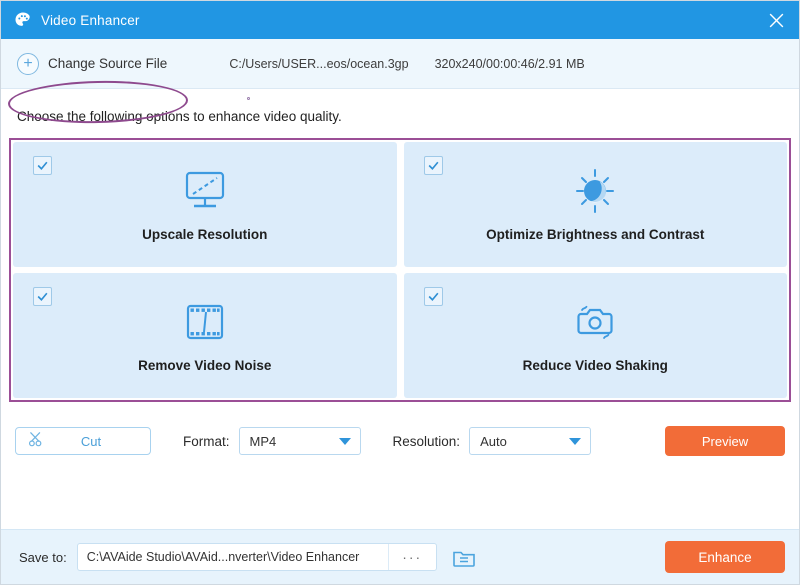 Image resolution: width=800 pixels, height=585 pixels. What do you see at coordinates (205, 365) in the screenshot?
I see `option-label: Remove Video Noise` at bounding box center [205, 365].